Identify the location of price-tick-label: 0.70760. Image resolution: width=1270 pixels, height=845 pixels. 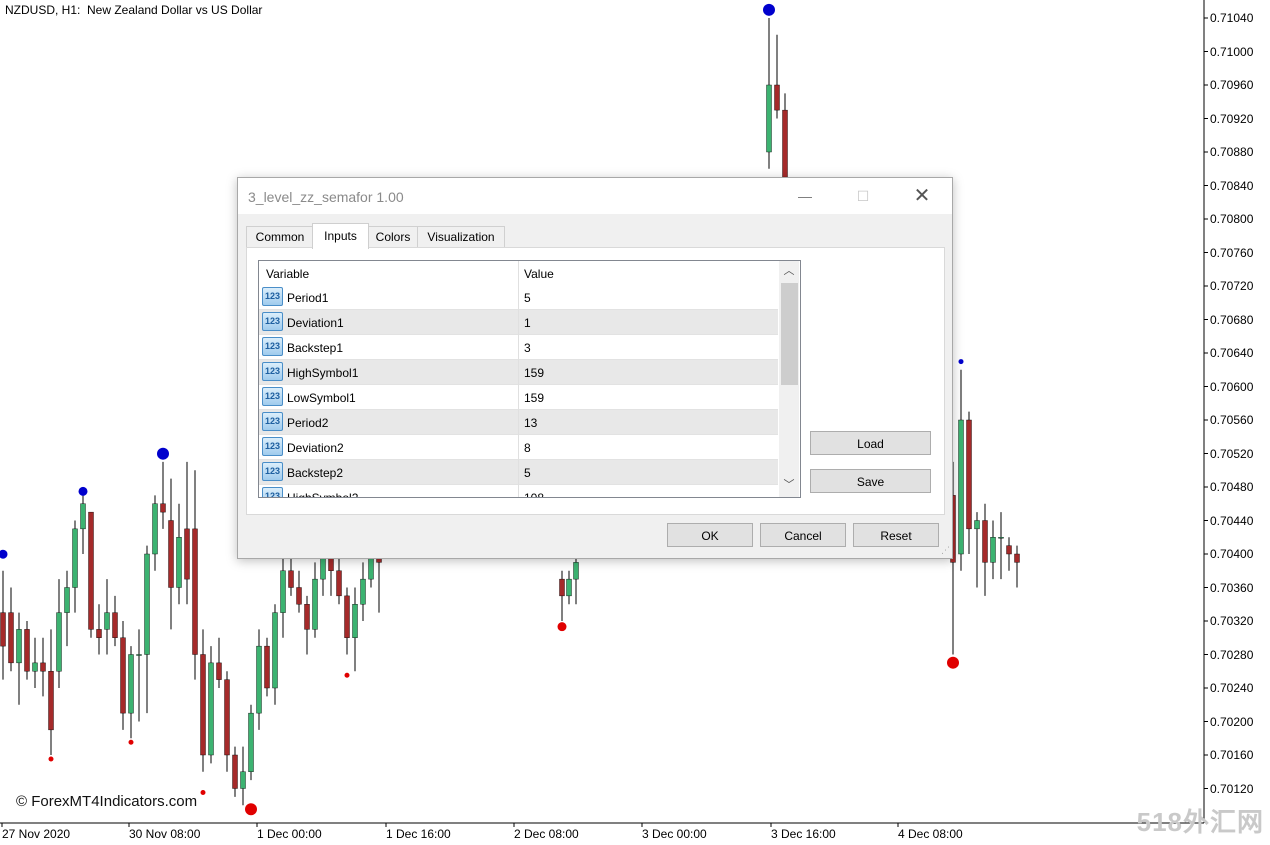
(1232, 252).